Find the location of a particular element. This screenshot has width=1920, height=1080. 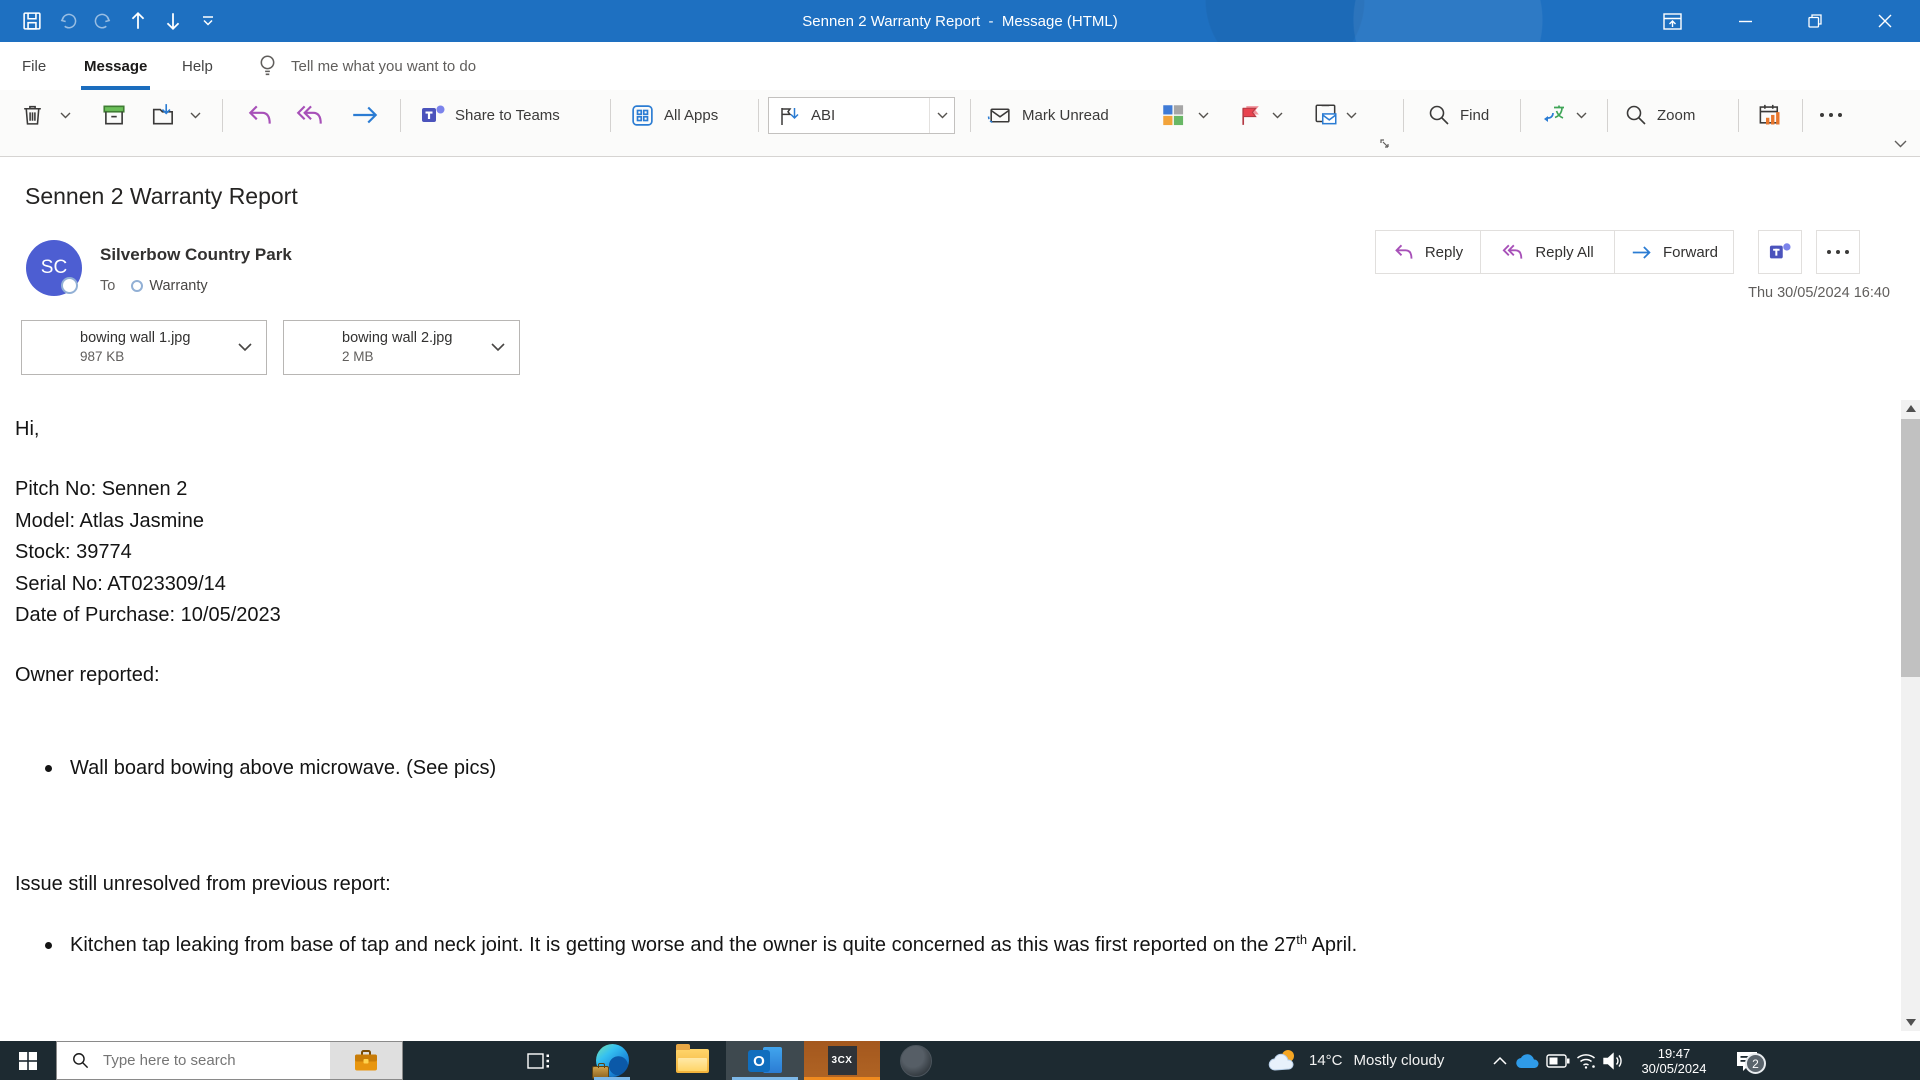

onedrive-tray-button is located at coordinates (1527, 1060).